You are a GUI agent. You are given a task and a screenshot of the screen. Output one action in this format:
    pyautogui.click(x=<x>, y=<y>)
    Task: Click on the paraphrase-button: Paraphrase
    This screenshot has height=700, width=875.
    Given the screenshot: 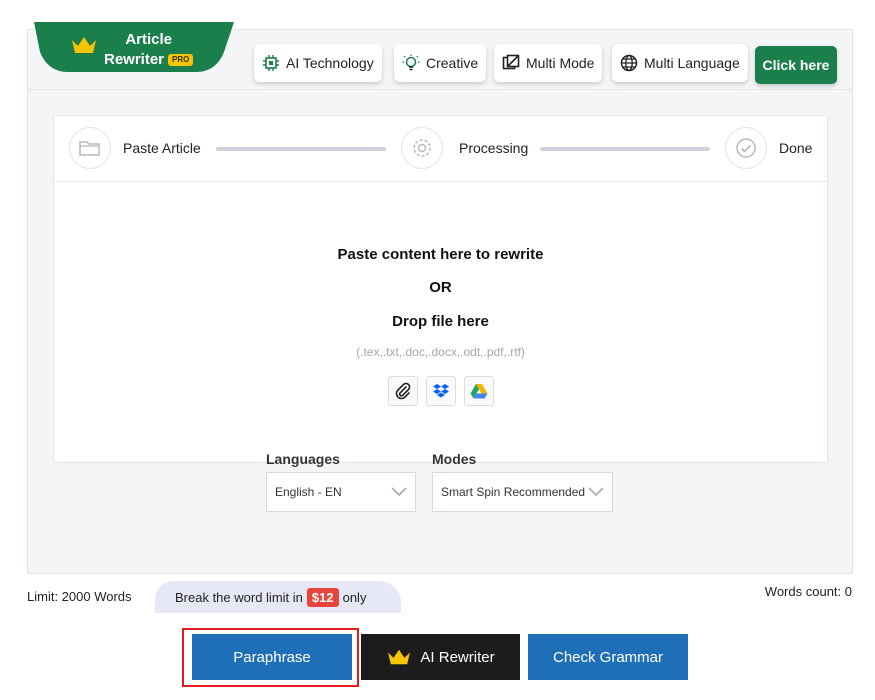 What is the action you would take?
    pyautogui.click(x=272, y=657)
    